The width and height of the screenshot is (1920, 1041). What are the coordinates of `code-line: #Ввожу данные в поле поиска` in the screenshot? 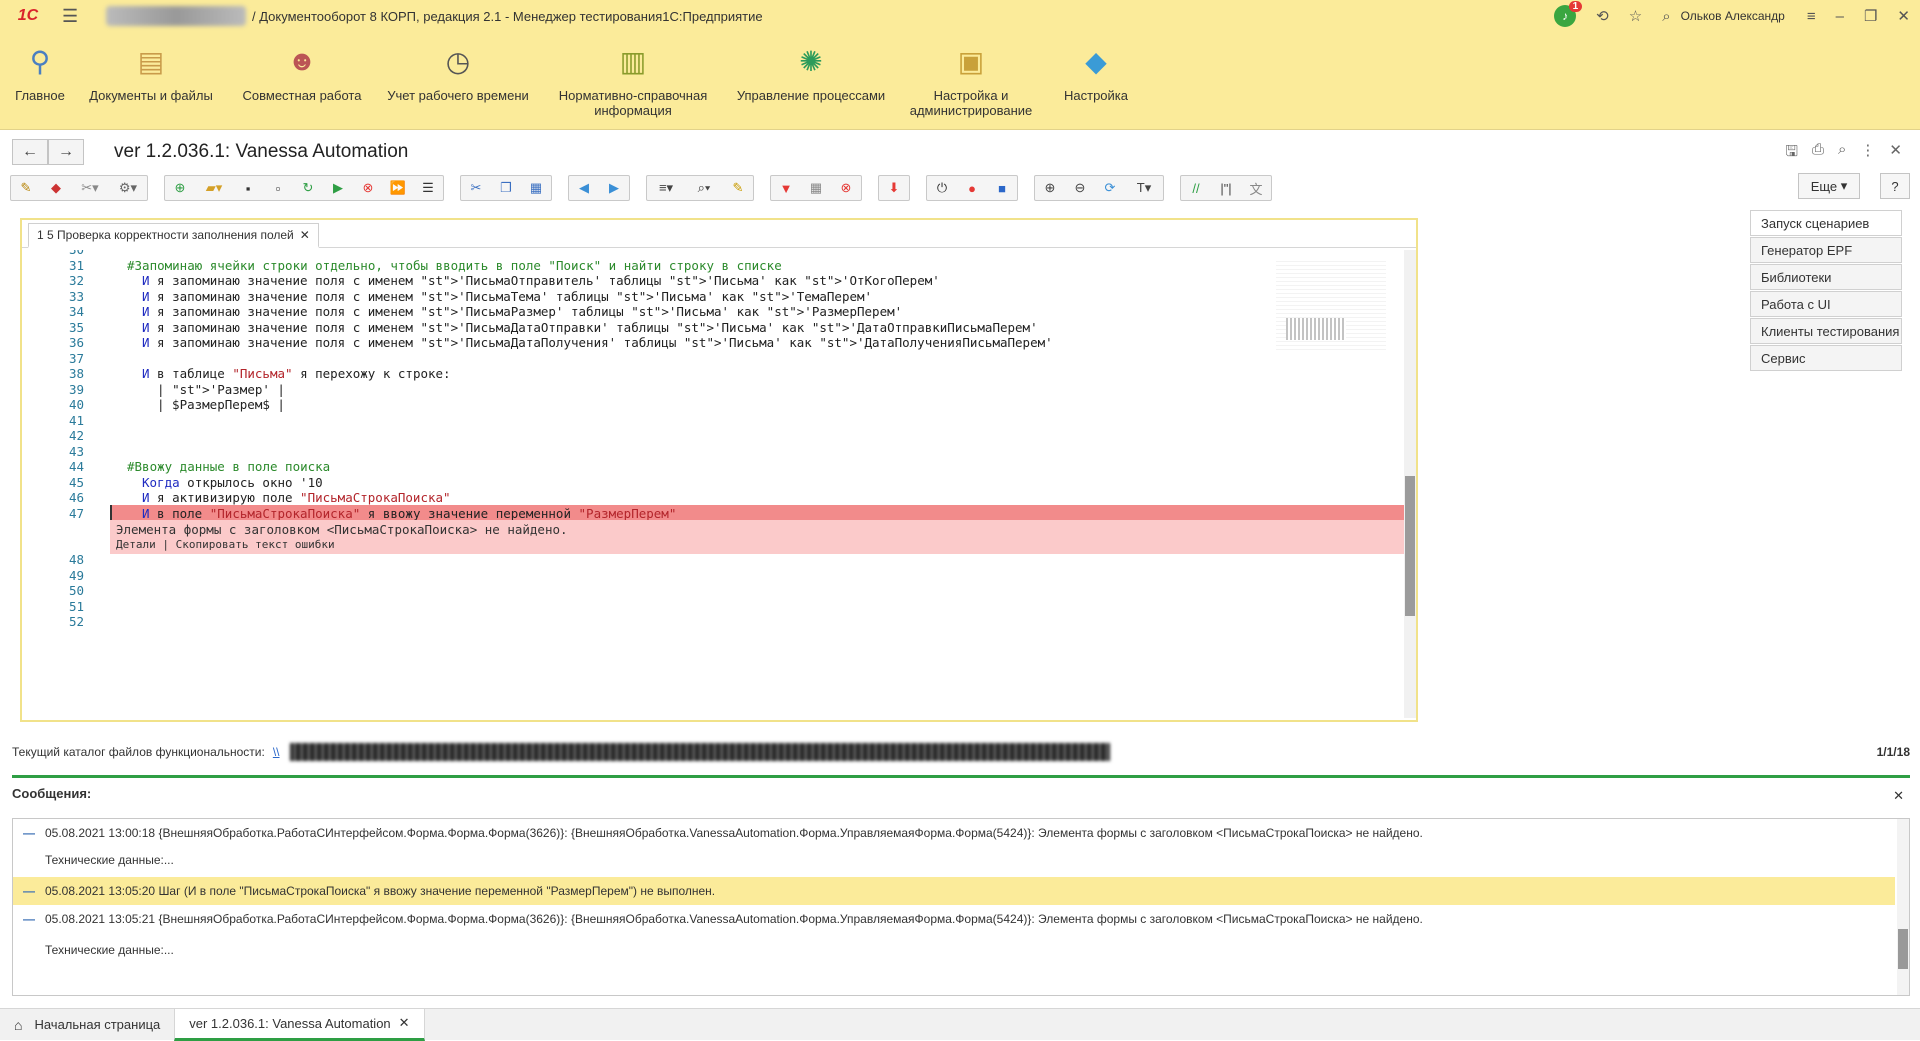 It's located at (228, 466).